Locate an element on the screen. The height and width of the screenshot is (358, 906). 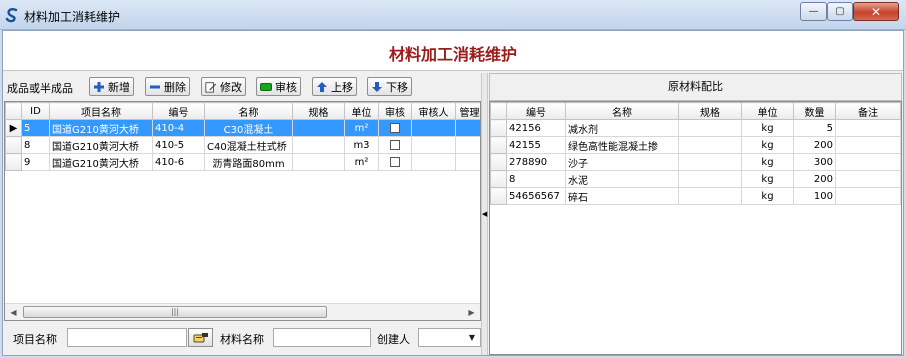
window-title: 材料加工消耗维护 is located at coordinates (72, 17).